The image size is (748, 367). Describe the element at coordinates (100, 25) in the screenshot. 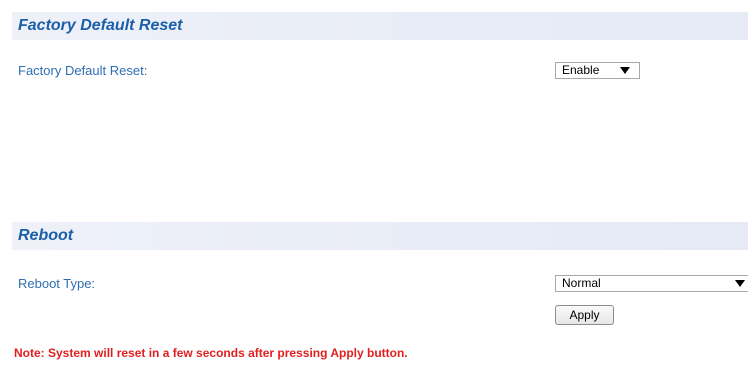

I see `factory-reset-section-title: Factory Default Reset` at that location.